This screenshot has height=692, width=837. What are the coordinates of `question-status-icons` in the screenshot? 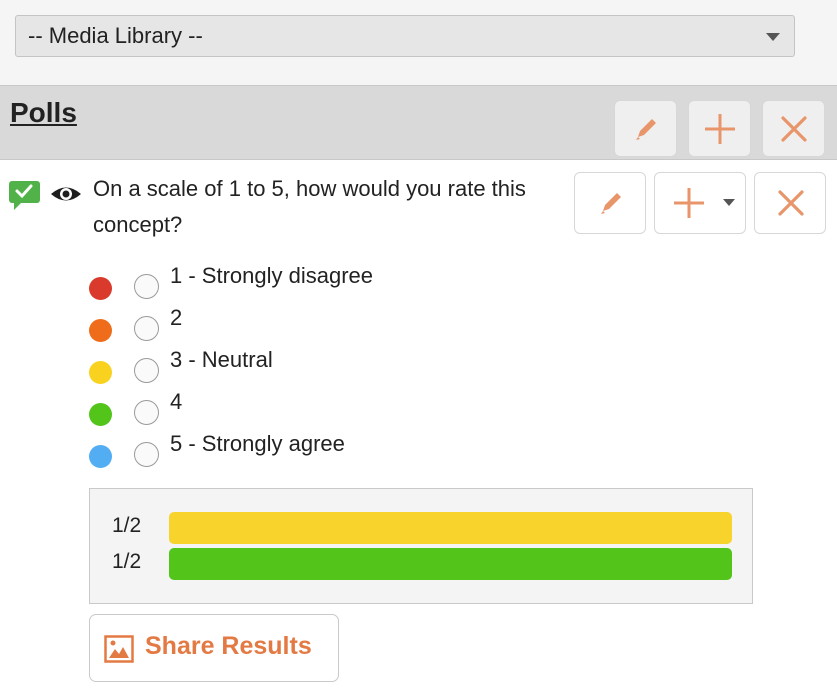 It's located at (48, 199).